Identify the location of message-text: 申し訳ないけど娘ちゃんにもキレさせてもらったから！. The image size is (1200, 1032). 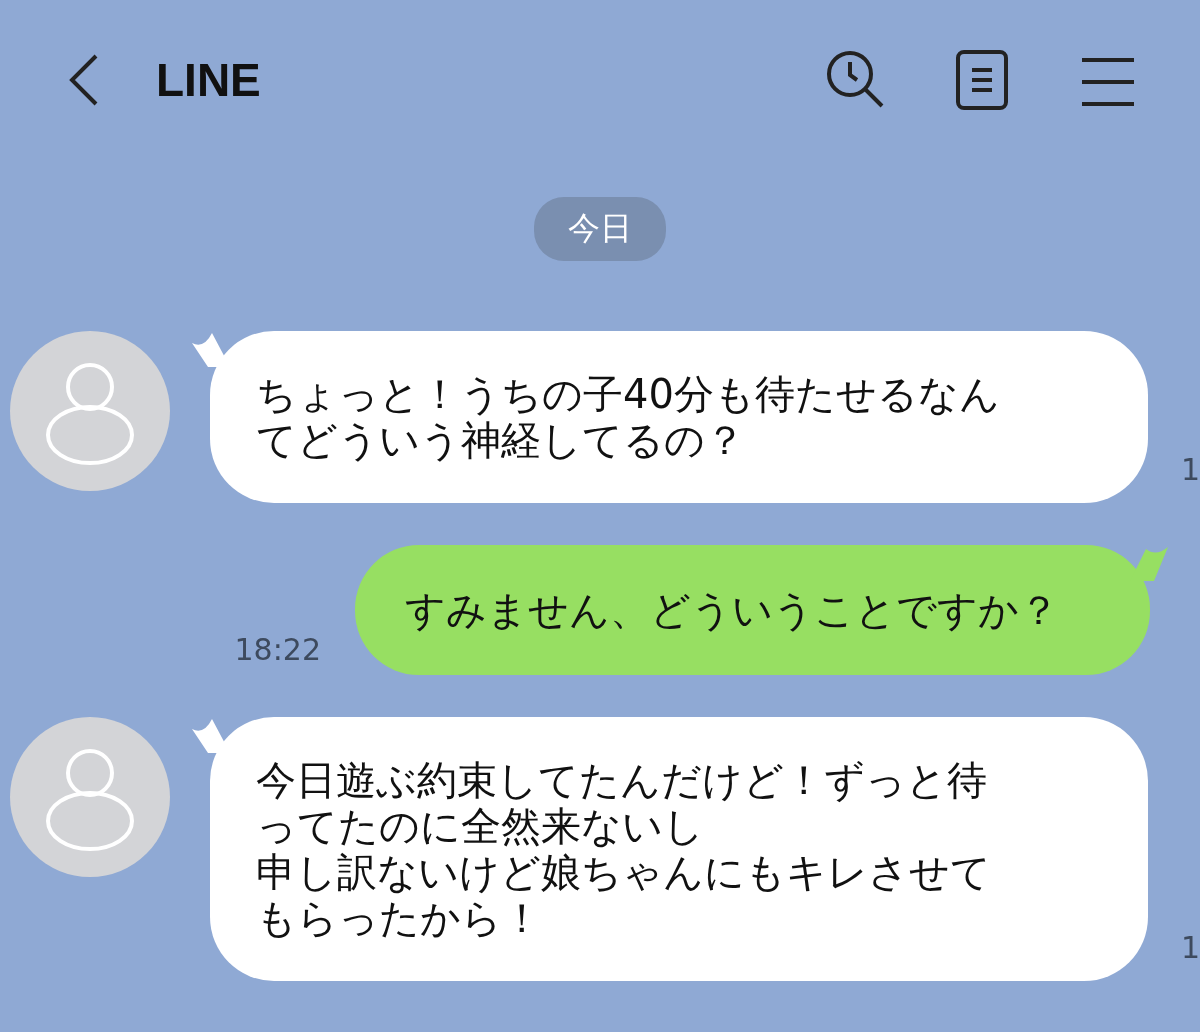
(624, 895).